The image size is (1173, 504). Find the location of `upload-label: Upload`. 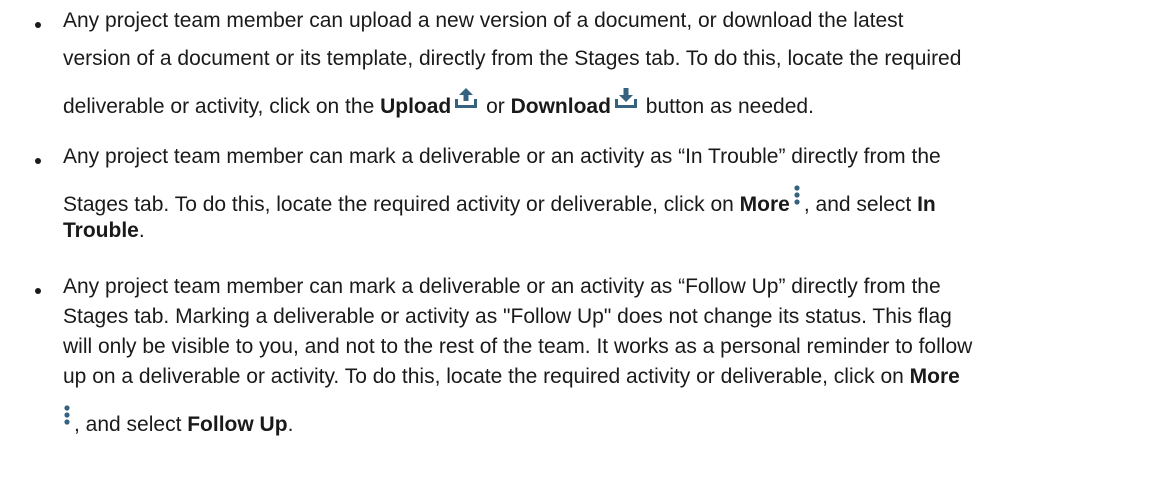

upload-label: Upload is located at coordinates (416, 106).